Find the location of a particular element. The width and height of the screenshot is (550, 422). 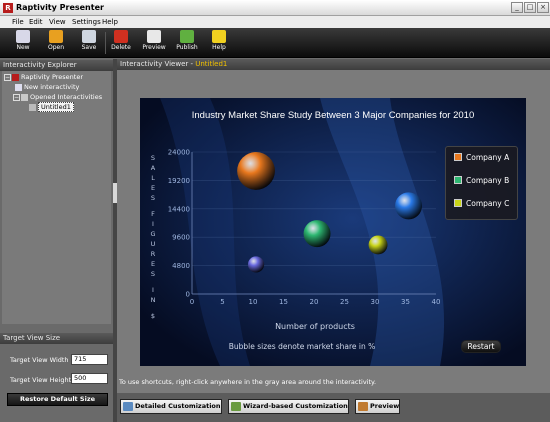

y-axis-label-letter: A is located at coordinates (153, 168).